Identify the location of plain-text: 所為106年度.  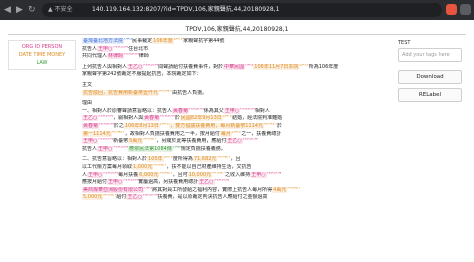
(323, 66).